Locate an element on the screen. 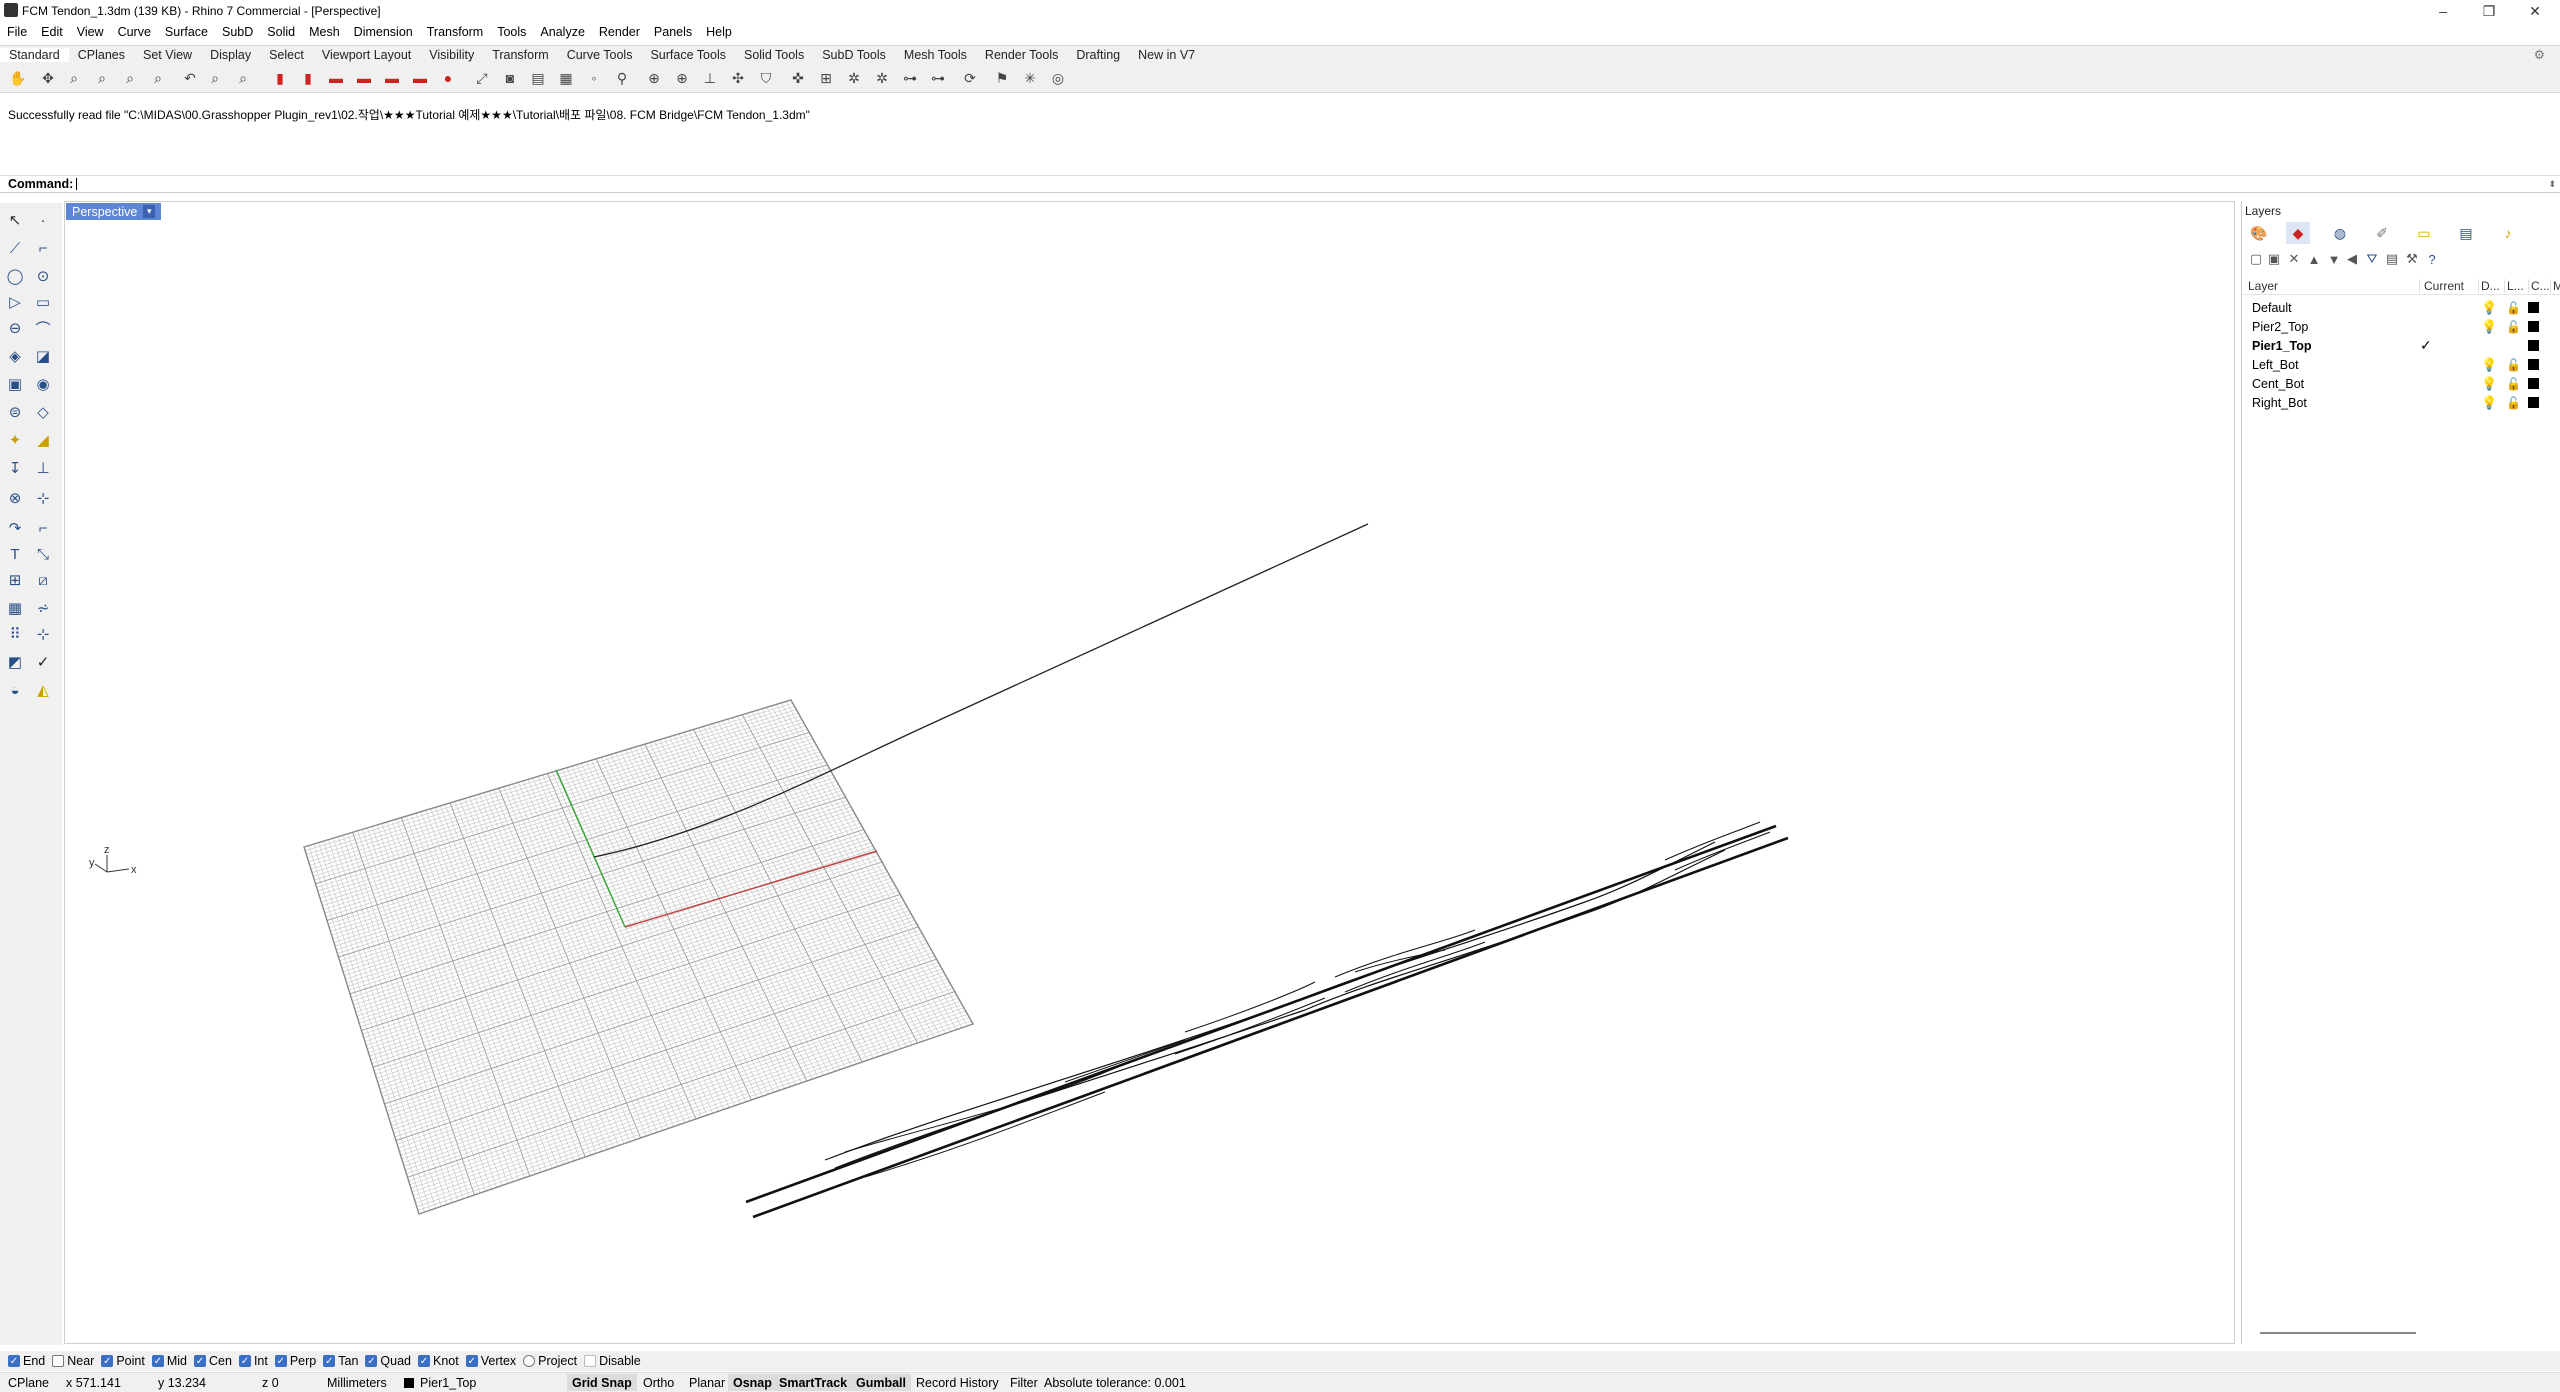 This screenshot has height=1392, width=2560. osnap-tan: ✓ Tan is located at coordinates (340, 1361).